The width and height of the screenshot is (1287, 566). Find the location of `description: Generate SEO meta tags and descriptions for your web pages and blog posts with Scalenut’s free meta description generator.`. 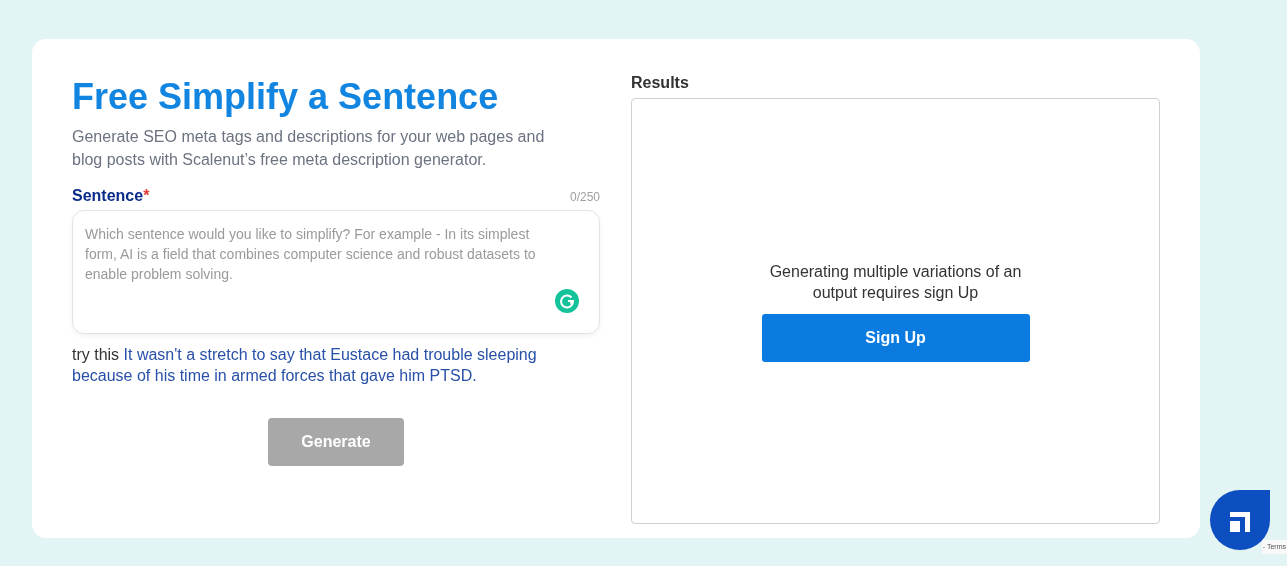

description: Generate SEO meta tags and descriptions for your web pages and blog posts with Scalenut’s free meta description generator. is located at coordinates (309, 148).